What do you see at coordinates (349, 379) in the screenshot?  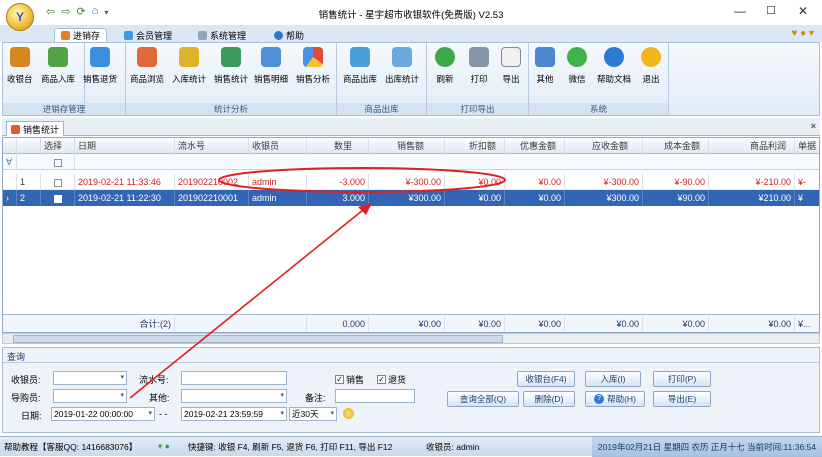 I see `sales-checkbox: ✓ 销售` at bounding box center [349, 379].